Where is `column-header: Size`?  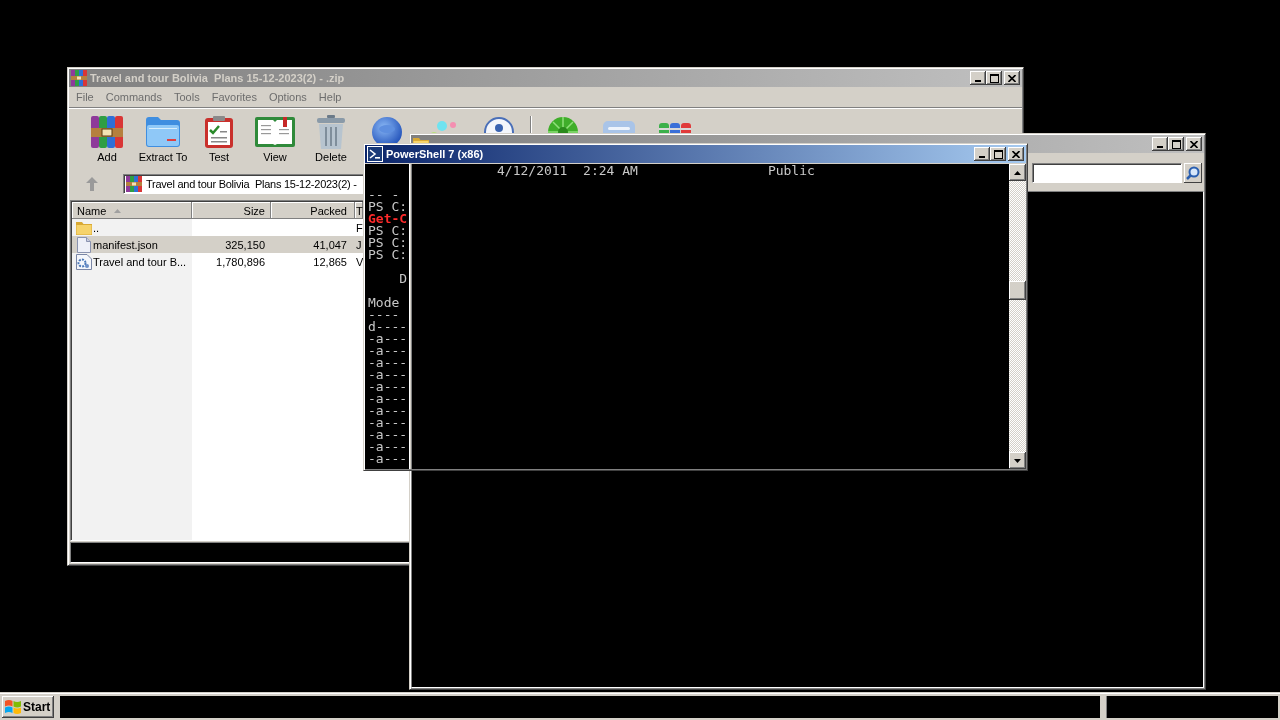
column-header: Size is located at coordinates (231, 210).